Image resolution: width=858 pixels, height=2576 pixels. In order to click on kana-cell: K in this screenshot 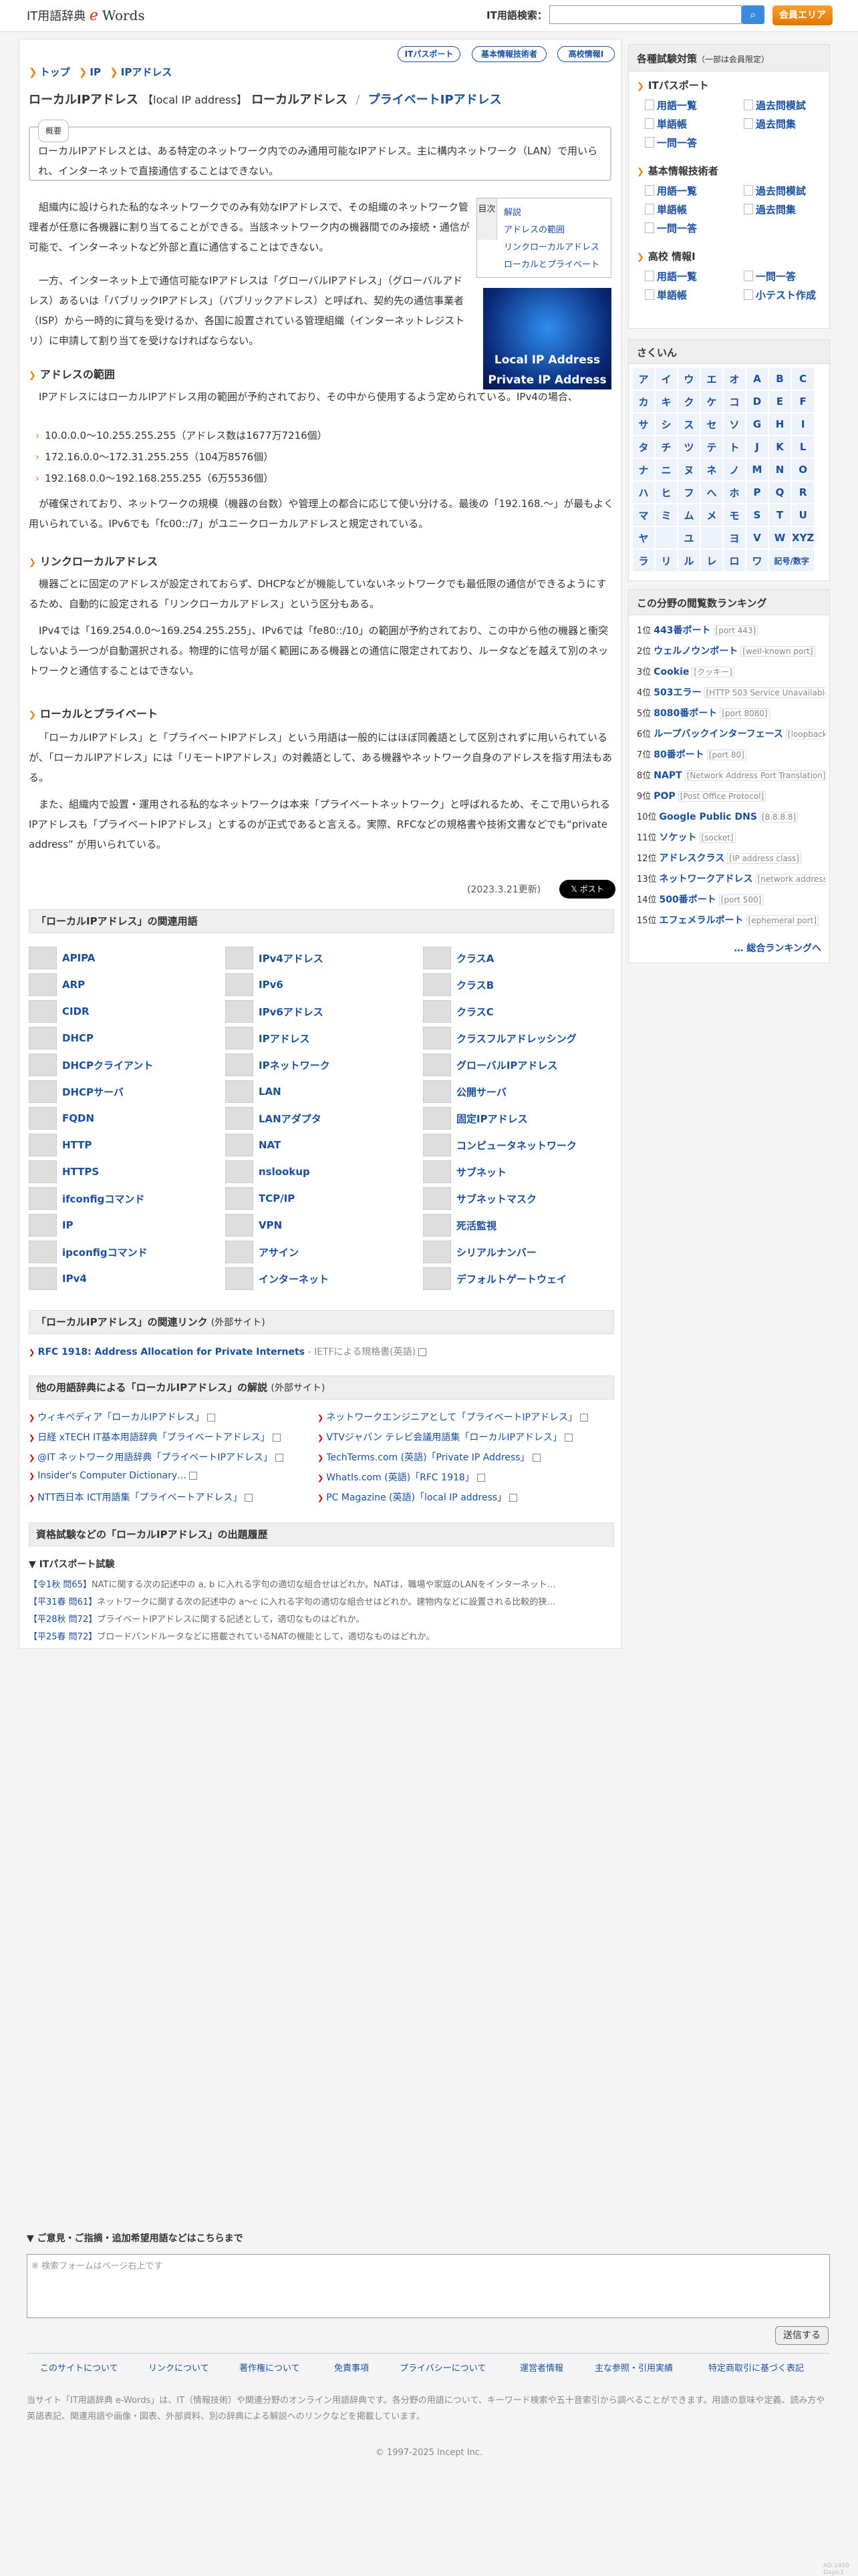, I will do `click(780, 447)`.